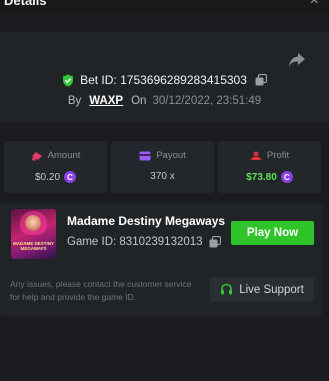  Describe the element at coordinates (256, 155) in the screenshot. I see `profit-icon` at that location.